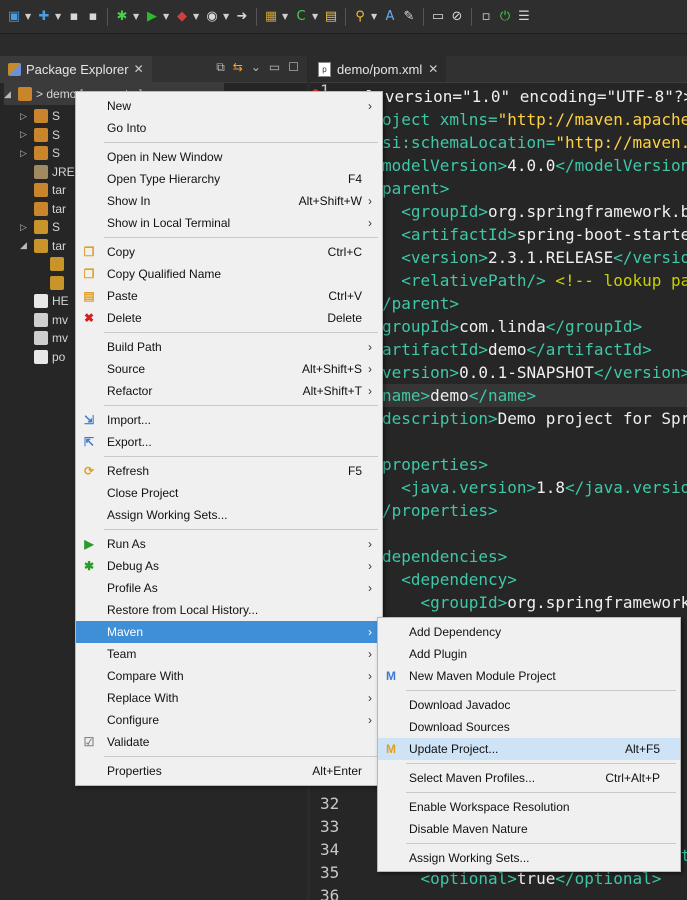 The height and width of the screenshot is (900, 687). Describe the element at coordinates (229, 128) in the screenshot. I see `menu-item-go-into: Go Into` at that location.